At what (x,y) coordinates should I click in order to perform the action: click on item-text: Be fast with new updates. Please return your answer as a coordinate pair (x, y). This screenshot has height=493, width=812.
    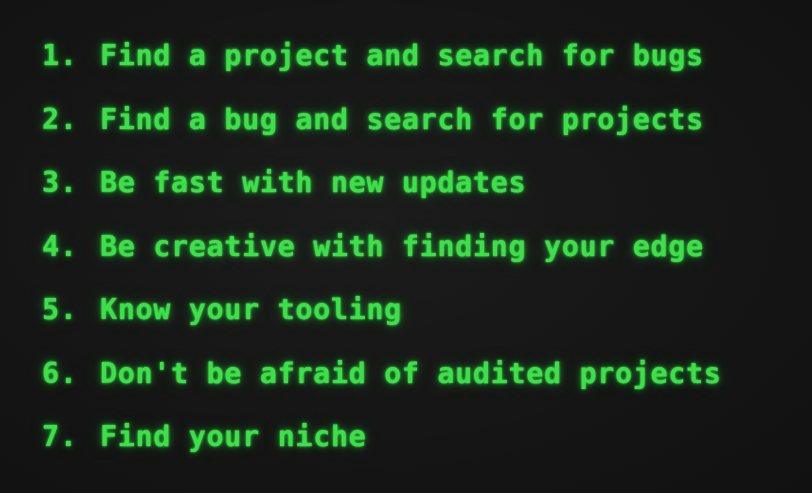
    Looking at the image, I should click on (313, 182).